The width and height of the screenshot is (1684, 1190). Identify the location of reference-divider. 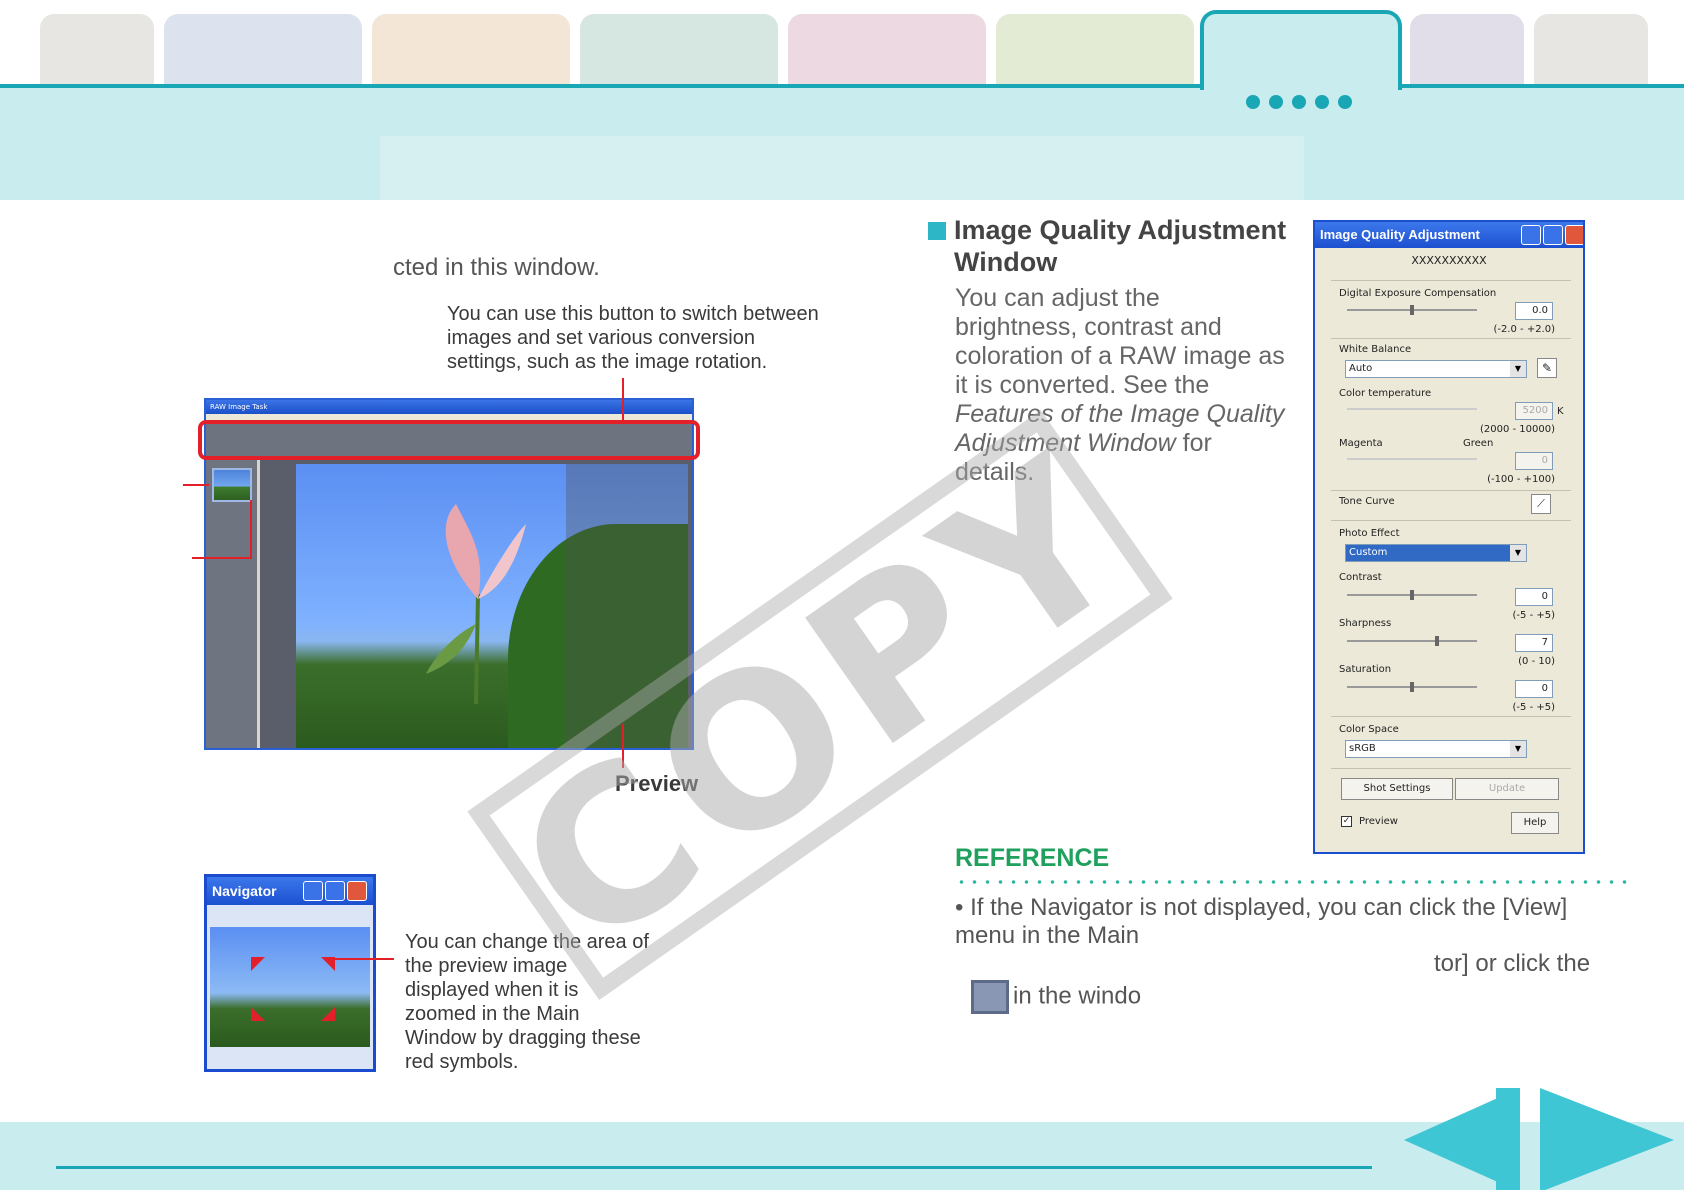
(1293, 882).